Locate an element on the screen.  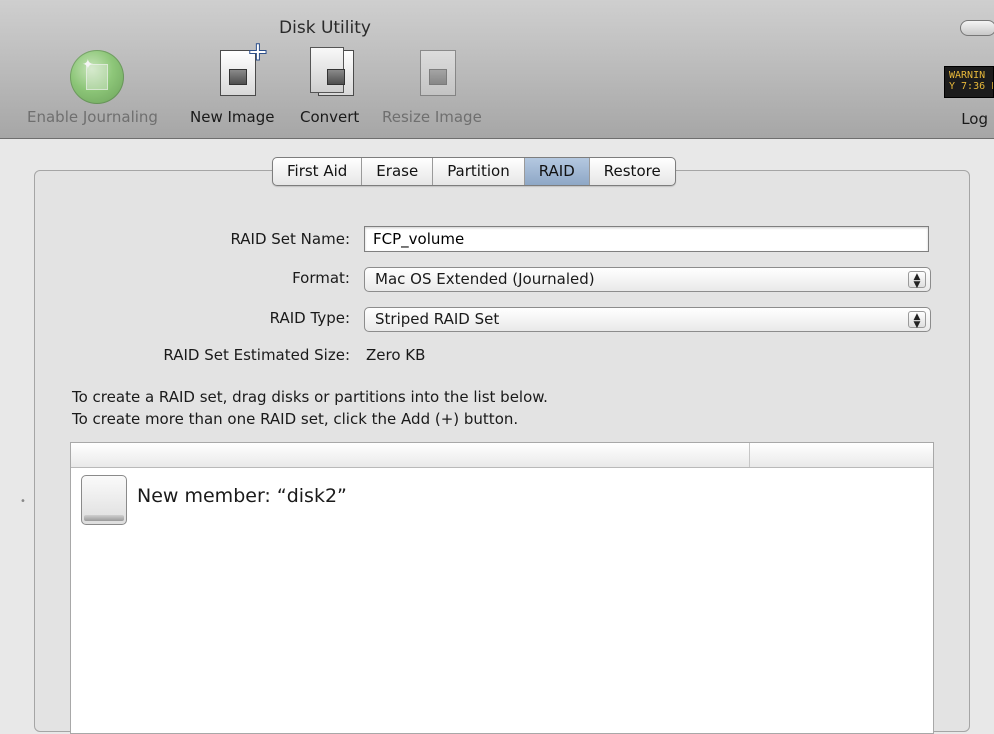
enable-journaling-label: Enable Journaling is located at coordinates (92, 117).